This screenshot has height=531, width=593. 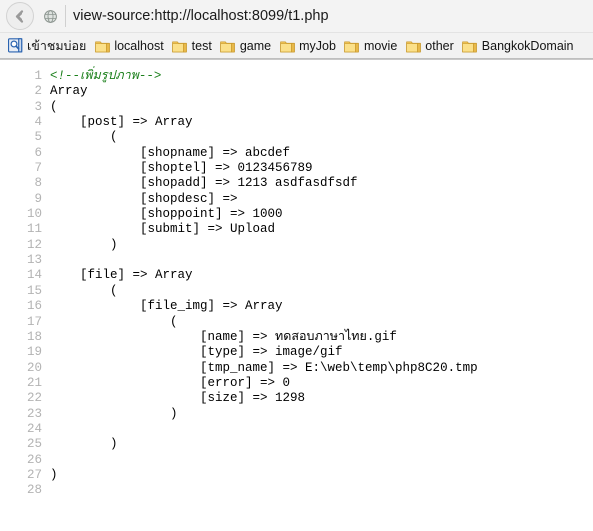 I want to click on code-line: 24, so click(x=296, y=429).